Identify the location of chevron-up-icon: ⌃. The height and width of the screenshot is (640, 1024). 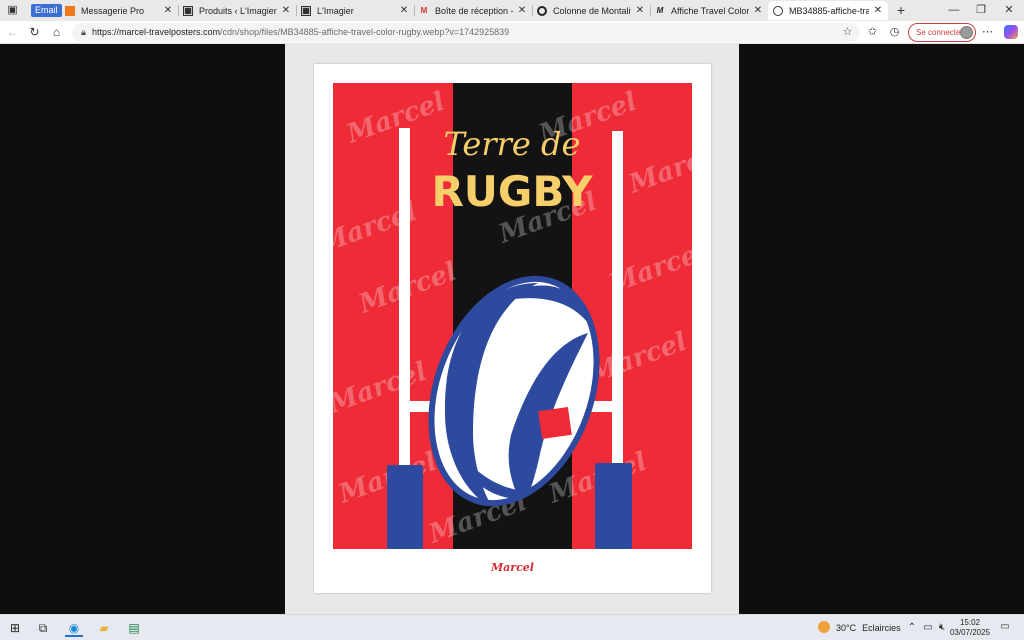
(912, 628).